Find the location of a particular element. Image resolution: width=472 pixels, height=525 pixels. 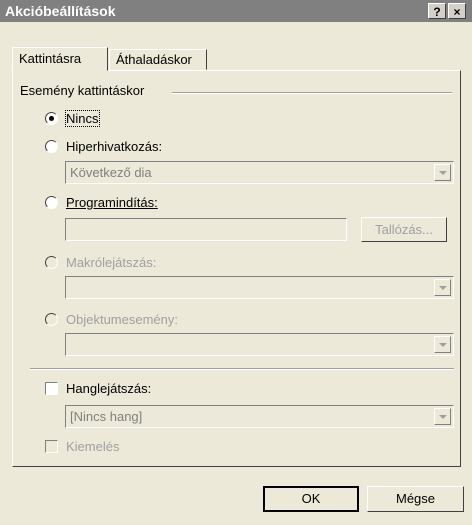

radio-hyperlink is located at coordinates (51, 146).